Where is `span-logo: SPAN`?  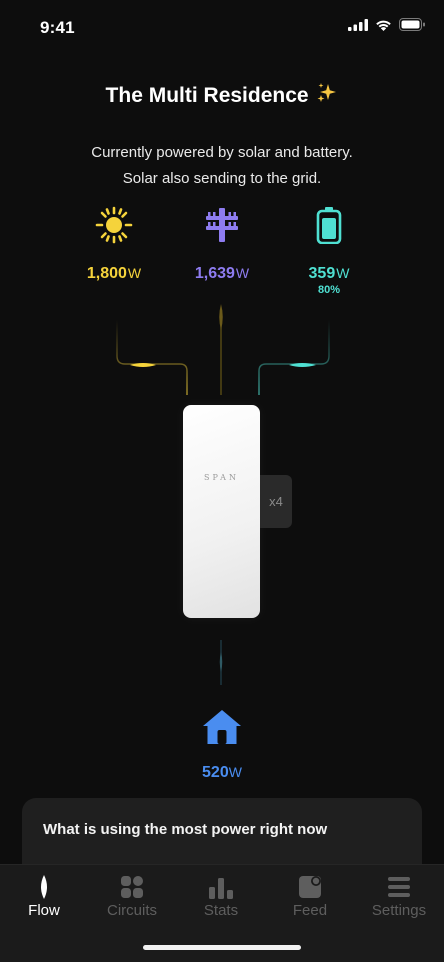
span-logo: SPAN is located at coordinates (221, 477).